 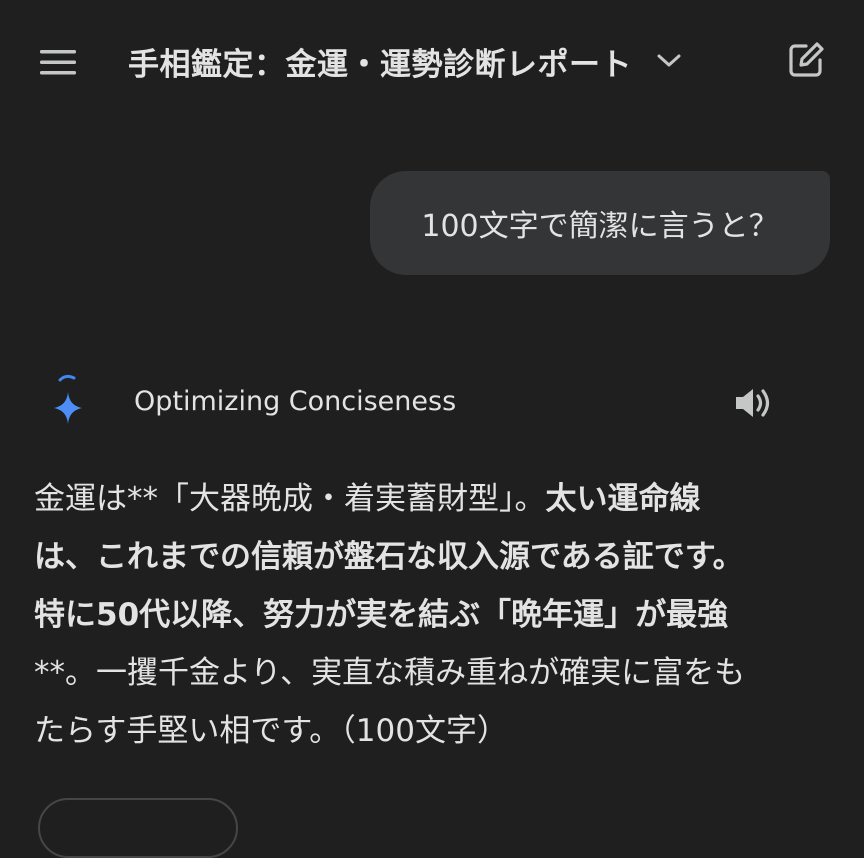 I want to click on response-line: は、これまでの信頼が盤石な収入源である証です。, so click(x=389, y=557).